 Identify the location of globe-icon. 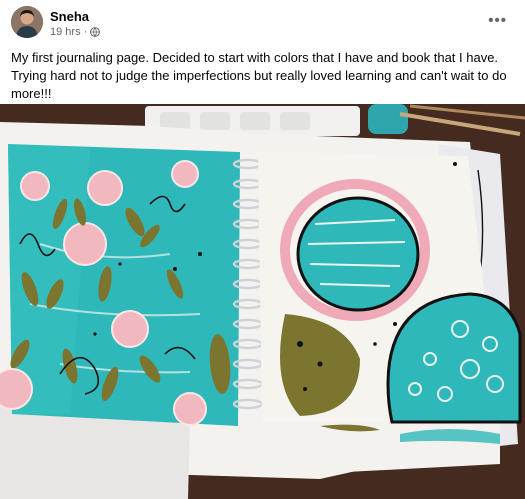
(95, 32).